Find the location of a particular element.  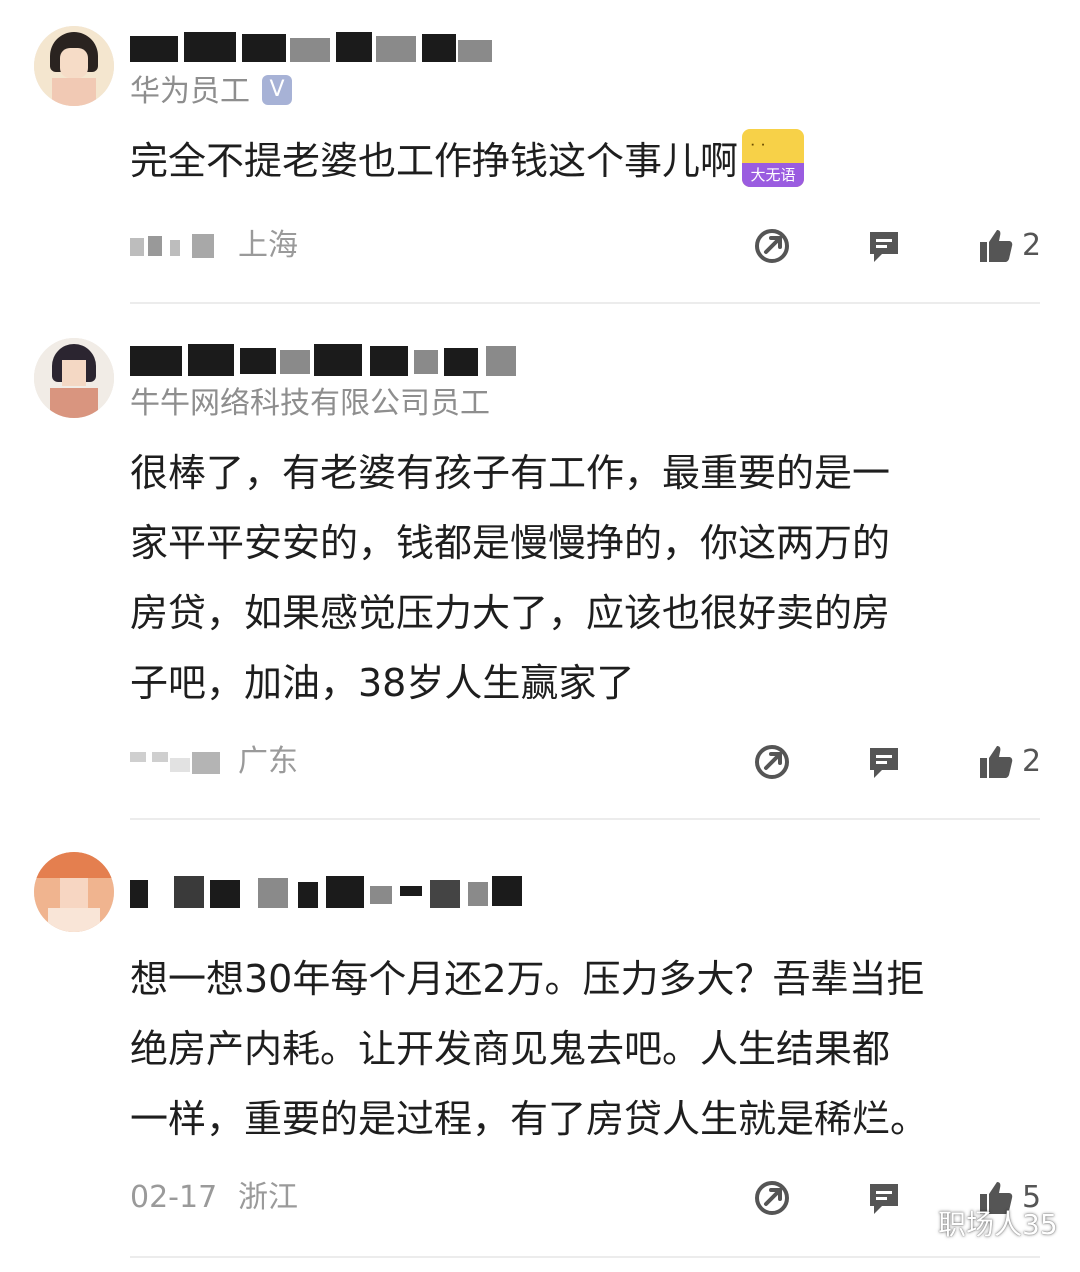

emoji-label: 大无语 is located at coordinates (773, 174).